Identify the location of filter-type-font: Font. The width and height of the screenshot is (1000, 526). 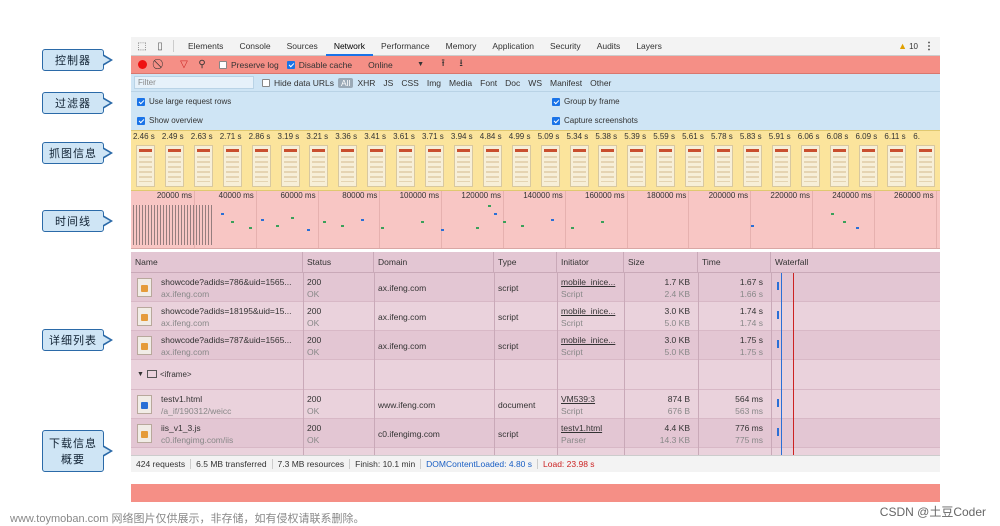
(488, 83).